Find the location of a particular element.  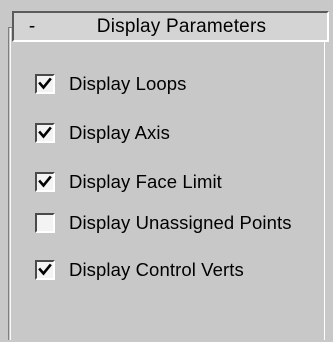

display-axis-checkbox is located at coordinates (45, 133).